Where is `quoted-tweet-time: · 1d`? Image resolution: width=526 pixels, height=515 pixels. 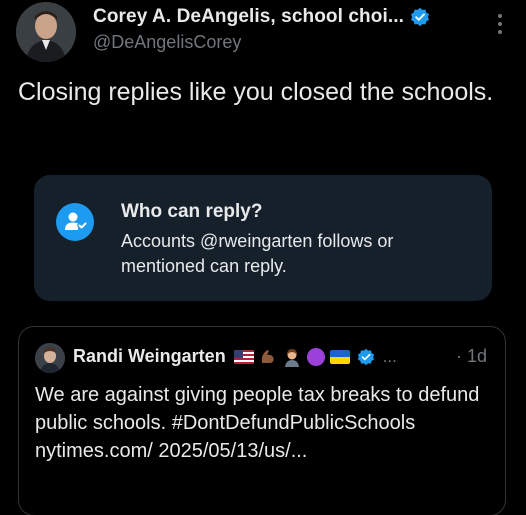
quoted-tweet-time: · 1d is located at coordinates (471, 356).